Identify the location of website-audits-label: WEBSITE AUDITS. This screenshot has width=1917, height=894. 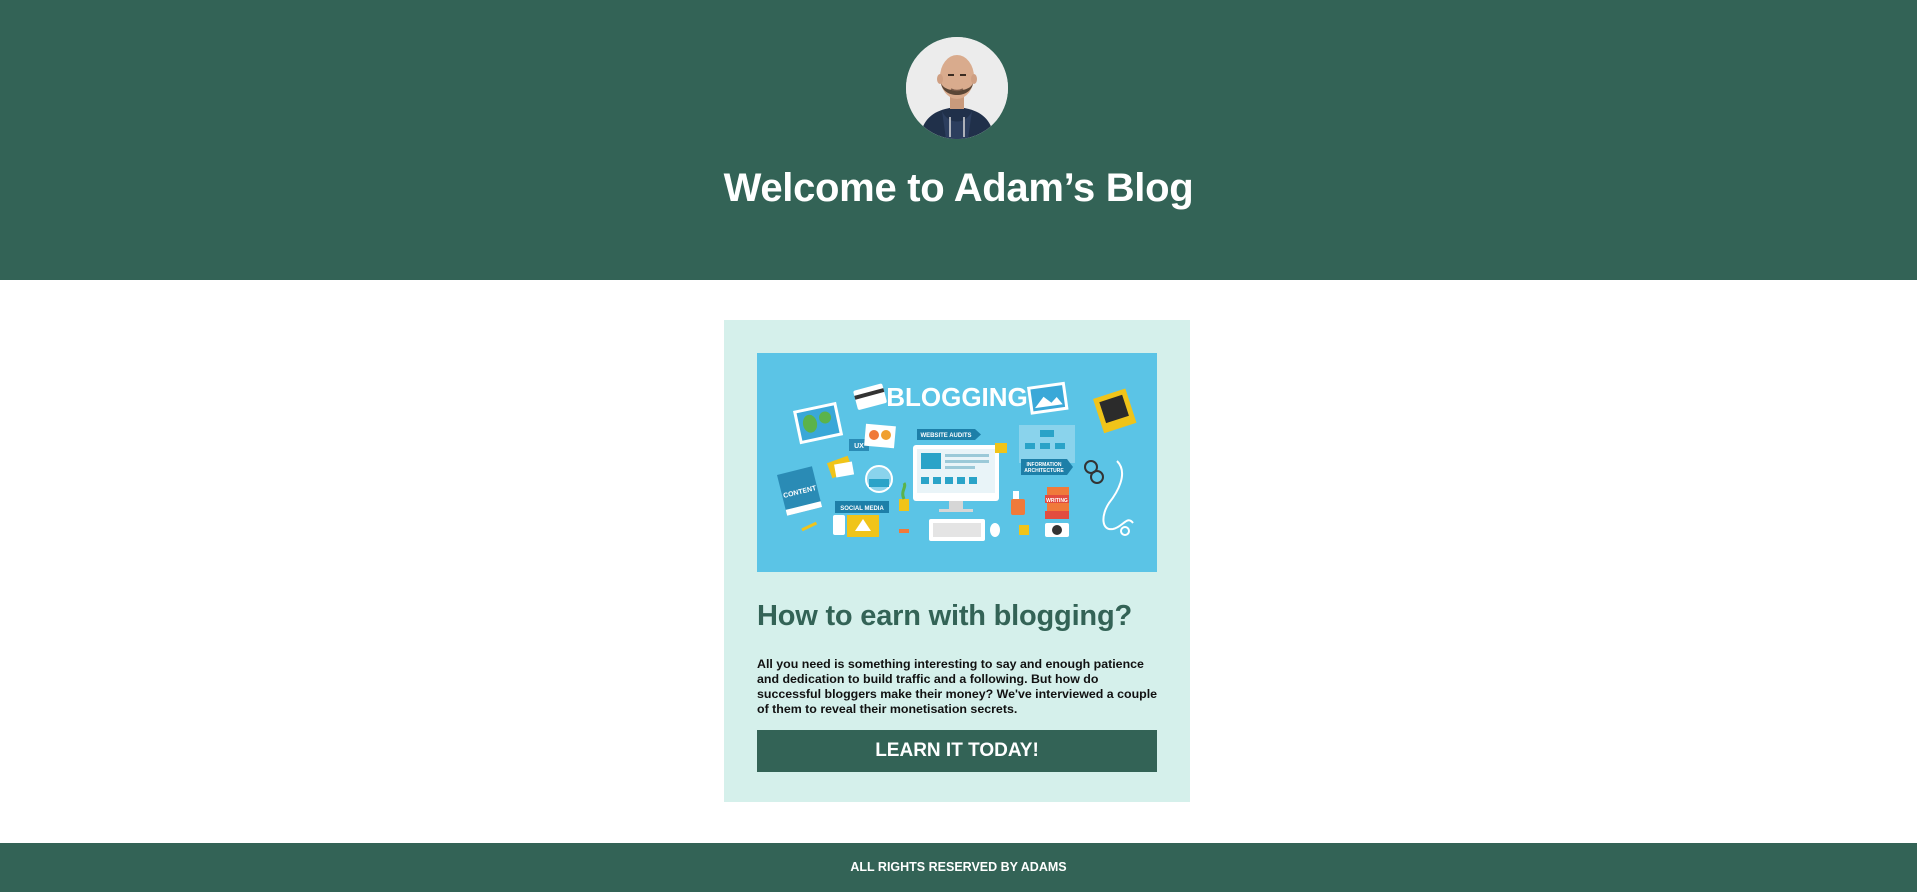
(945, 436).